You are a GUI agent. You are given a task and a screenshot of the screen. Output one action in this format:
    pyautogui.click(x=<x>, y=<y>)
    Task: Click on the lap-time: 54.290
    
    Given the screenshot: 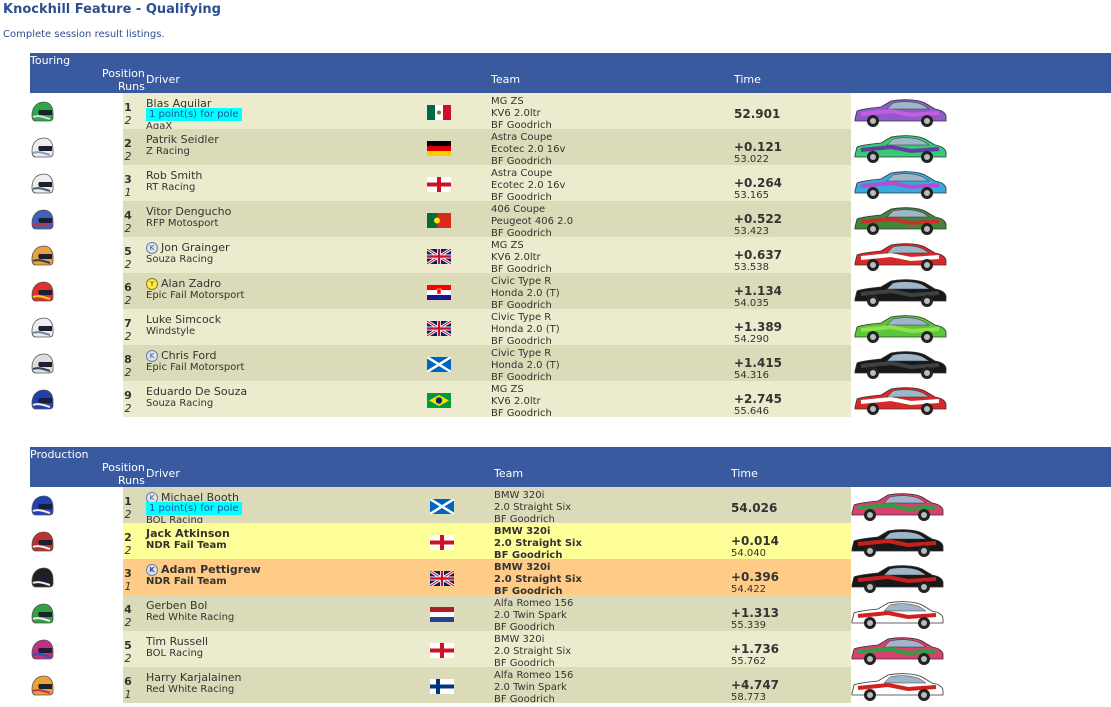 What is the action you would take?
    pyautogui.click(x=751, y=339)
    